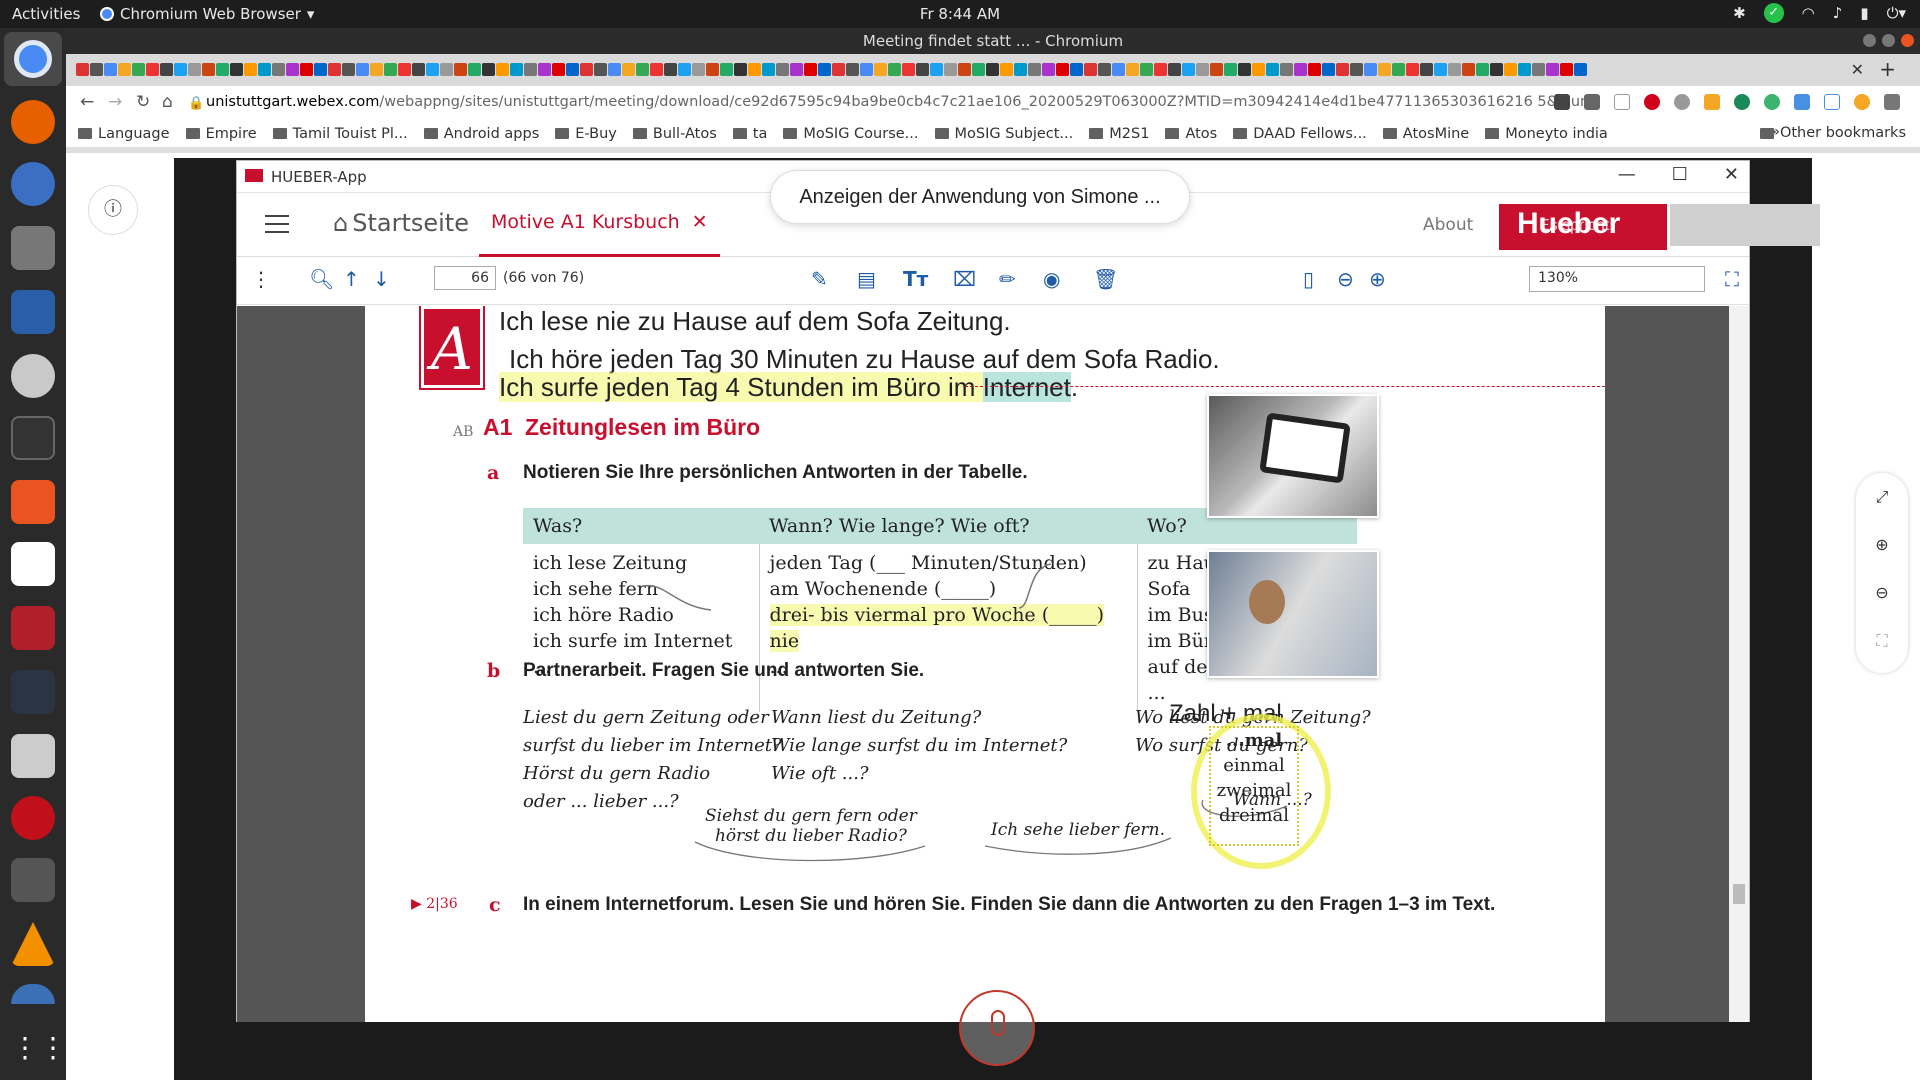  I want to click on minimize-button, so click(1869, 40).